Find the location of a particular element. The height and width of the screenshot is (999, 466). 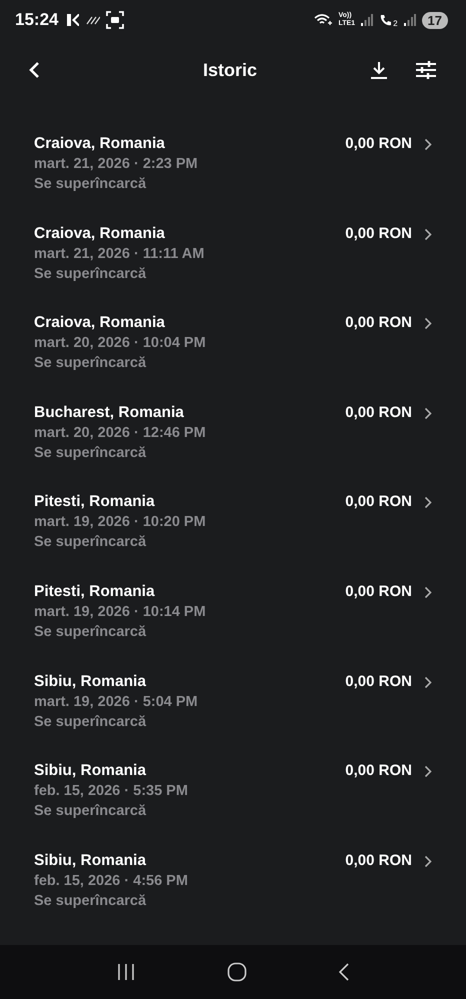

session-row: Craiova, Romania mart. 21, 2026 · 2:23 PM Se superîncarcă 0,00 RON is located at coordinates (233, 179).